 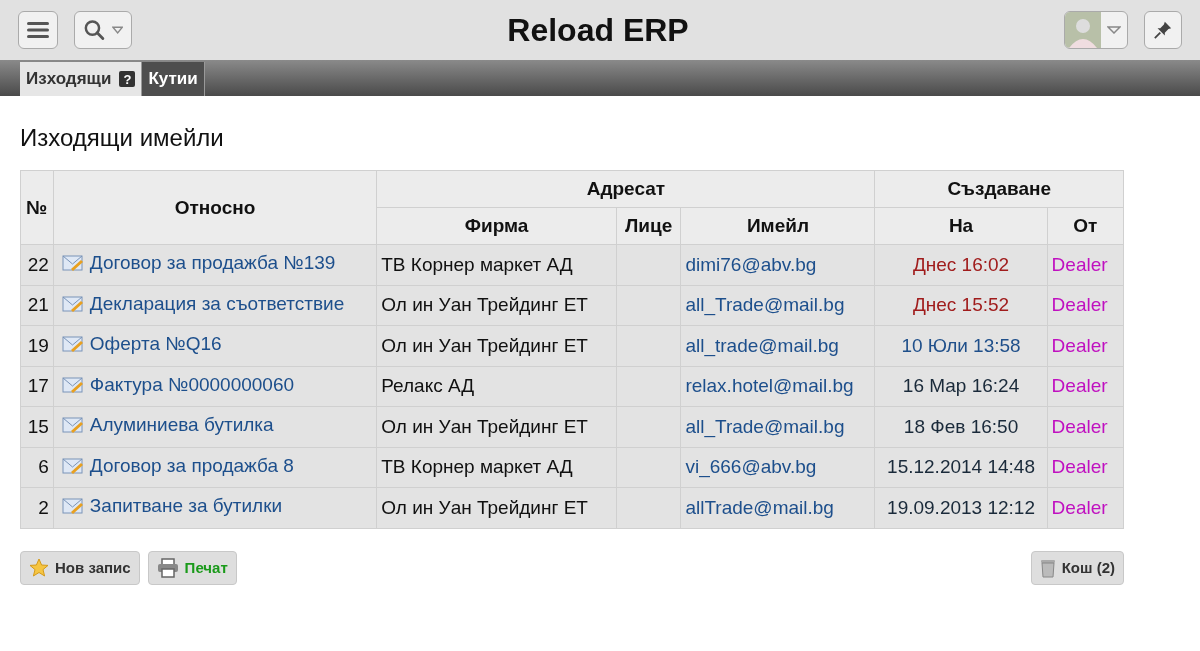 I want to click on column-header: Лице, so click(x=648, y=226).